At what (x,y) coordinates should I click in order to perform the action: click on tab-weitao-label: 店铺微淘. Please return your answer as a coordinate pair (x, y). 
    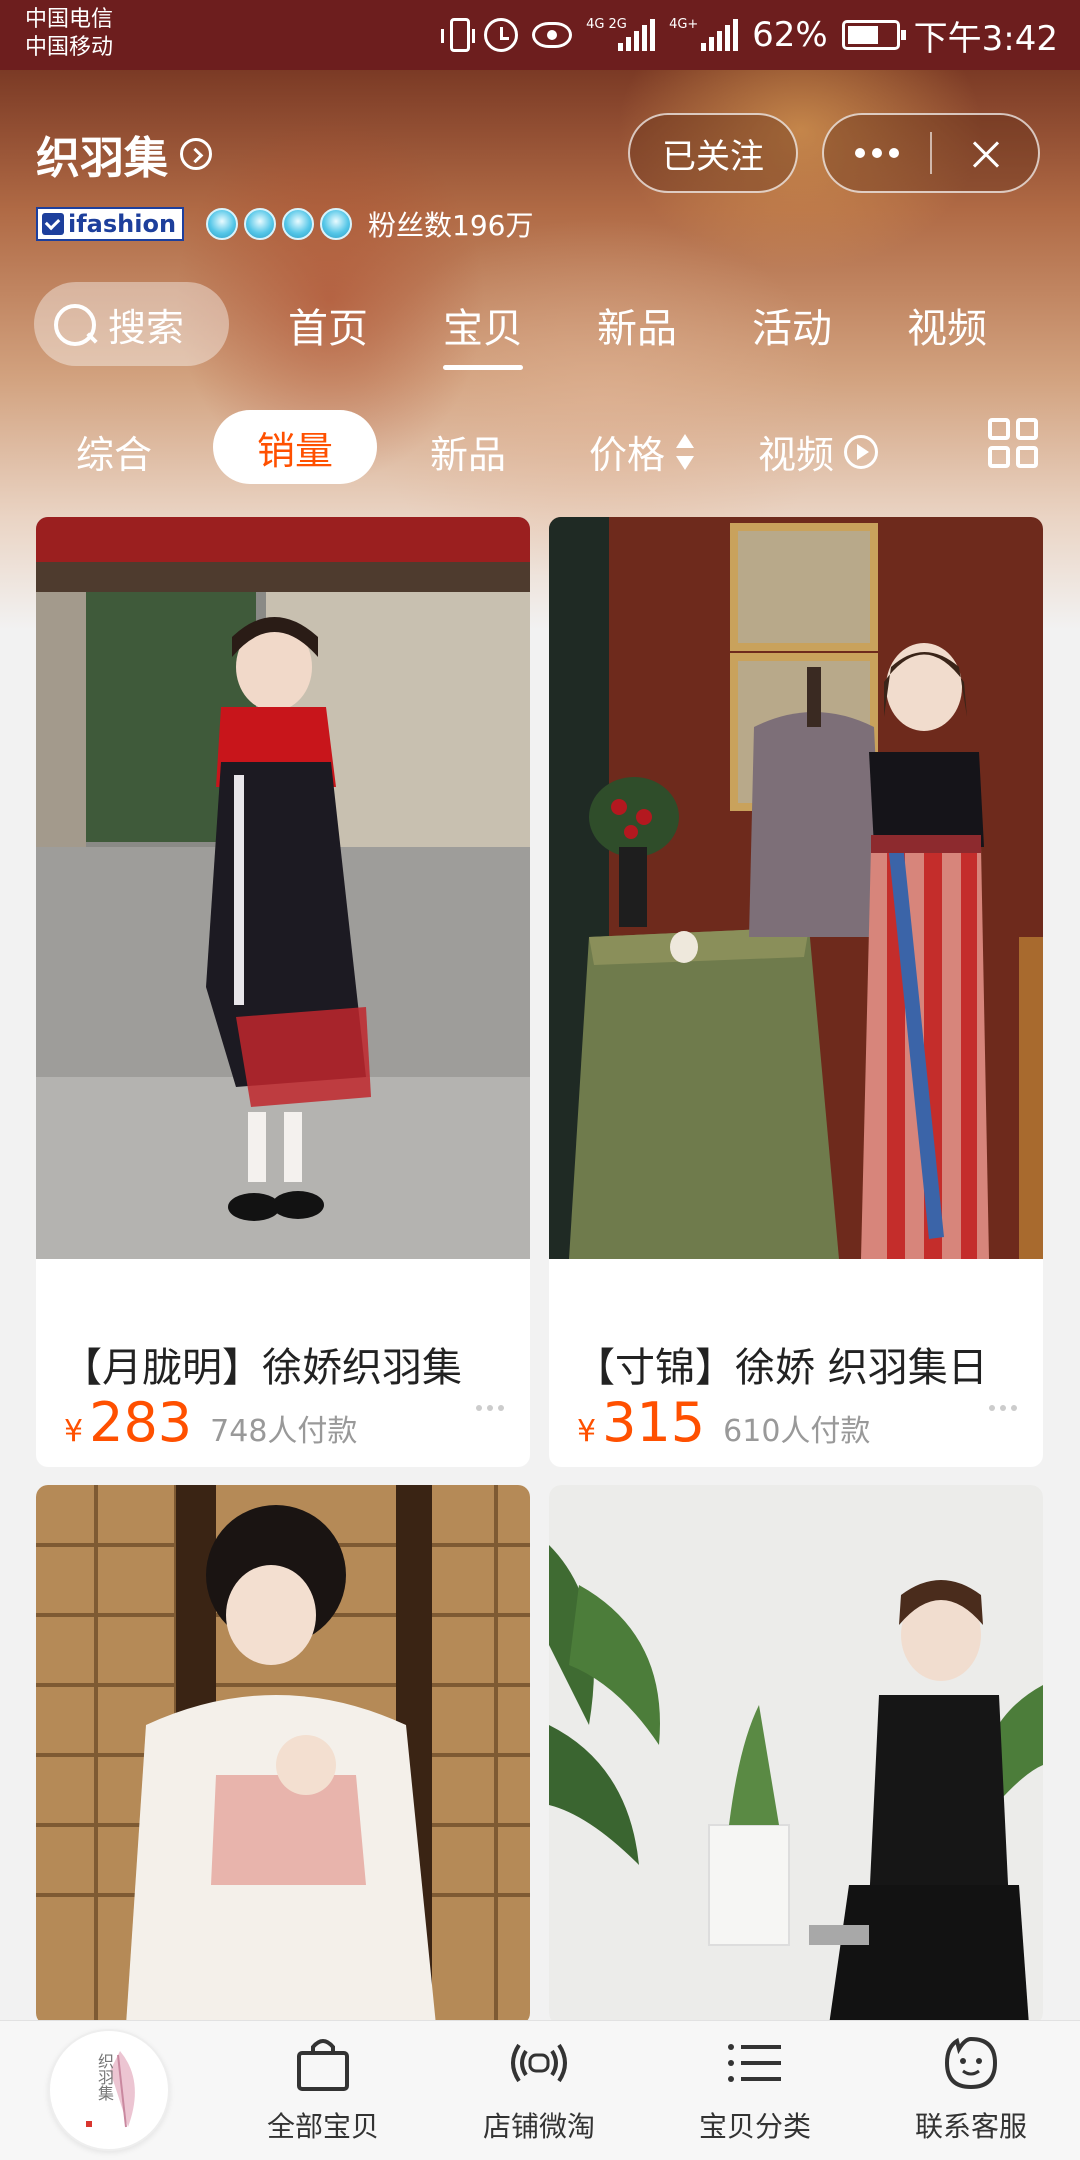
    Looking at the image, I should click on (538, 2126).